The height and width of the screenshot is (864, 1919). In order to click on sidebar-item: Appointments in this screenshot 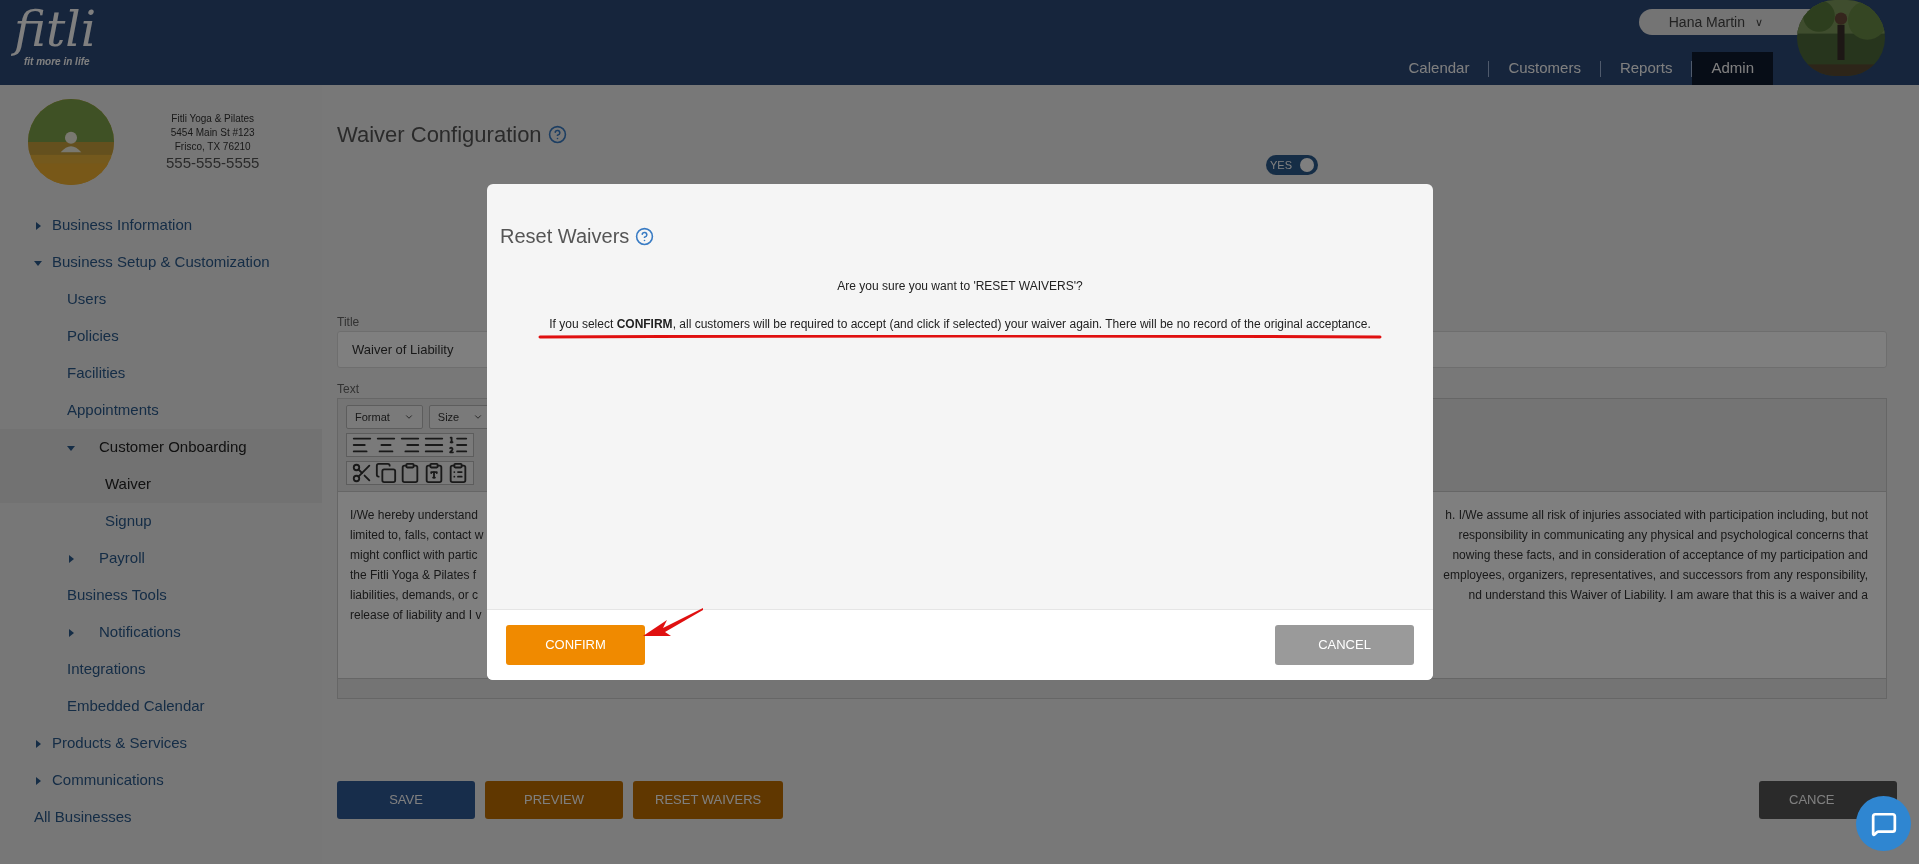, I will do `click(161, 410)`.